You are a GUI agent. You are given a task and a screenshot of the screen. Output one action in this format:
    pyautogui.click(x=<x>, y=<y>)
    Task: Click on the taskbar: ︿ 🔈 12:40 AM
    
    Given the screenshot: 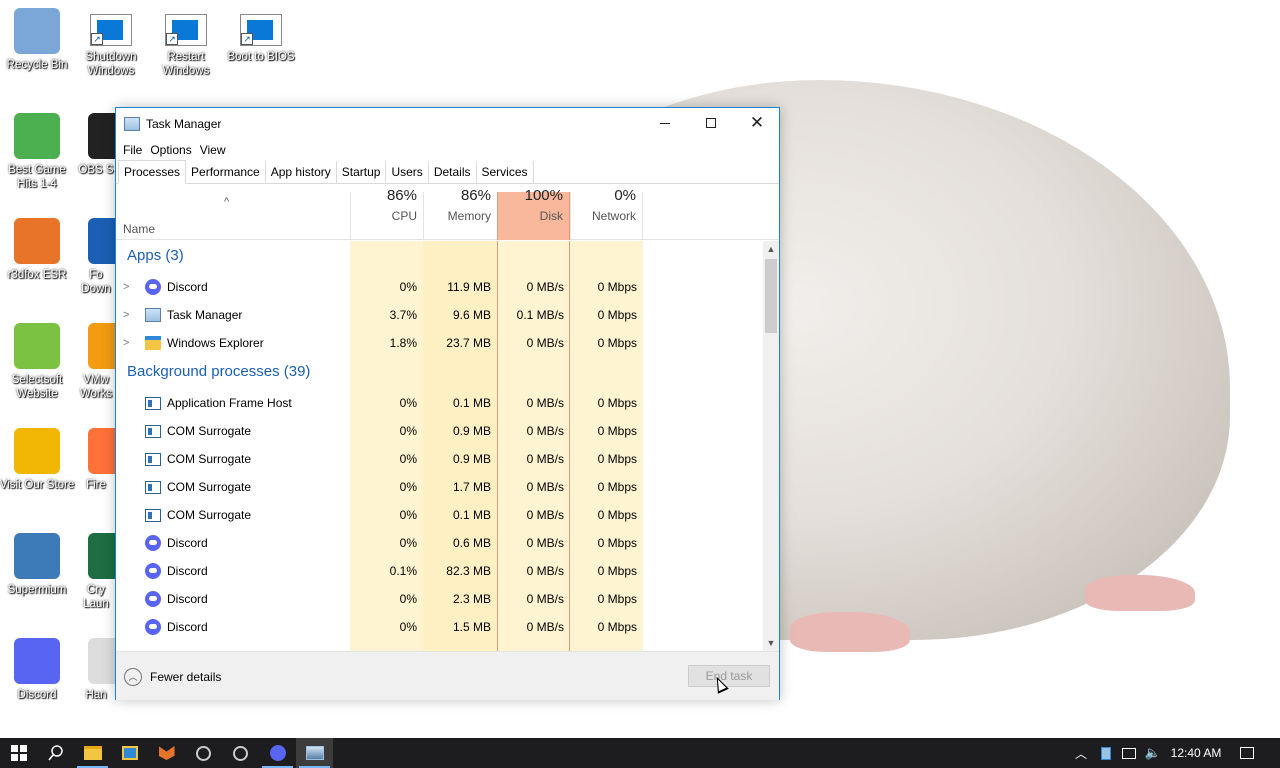 What is the action you would take?
    pyautogui.click(x=640, y=753)
    